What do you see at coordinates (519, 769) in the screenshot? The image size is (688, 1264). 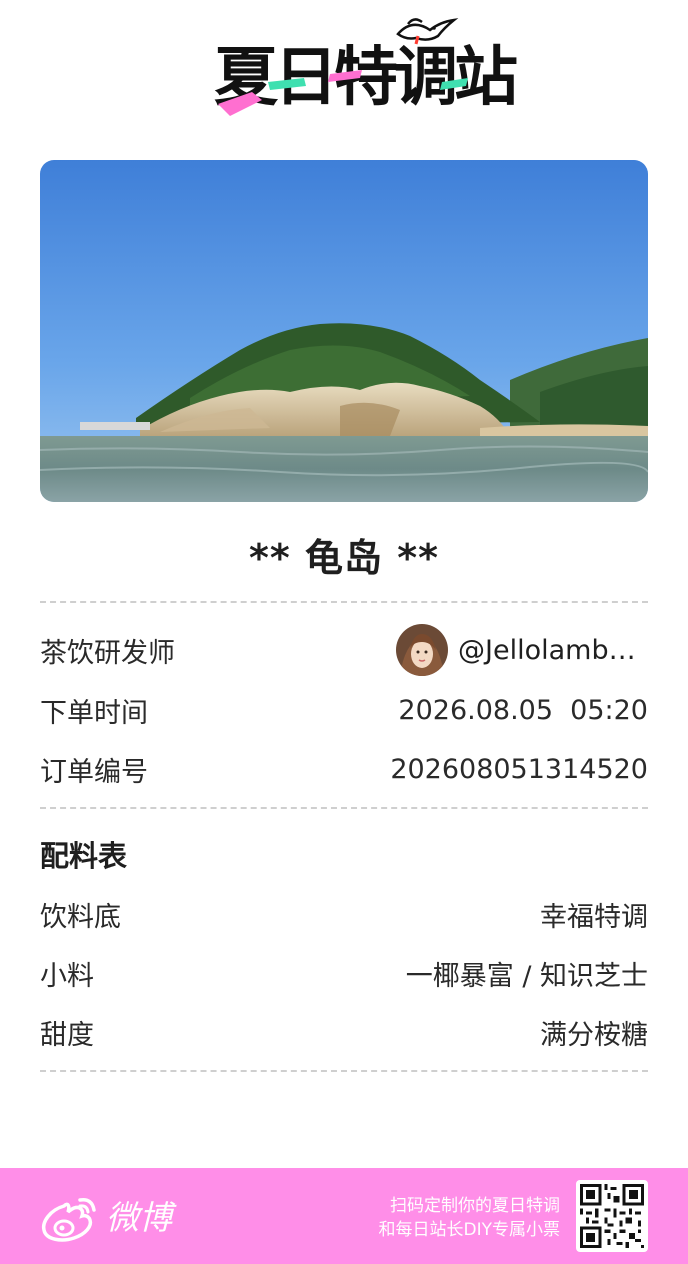 I see `order-number-value: 202608051314520` at bounding box center [519, 769].